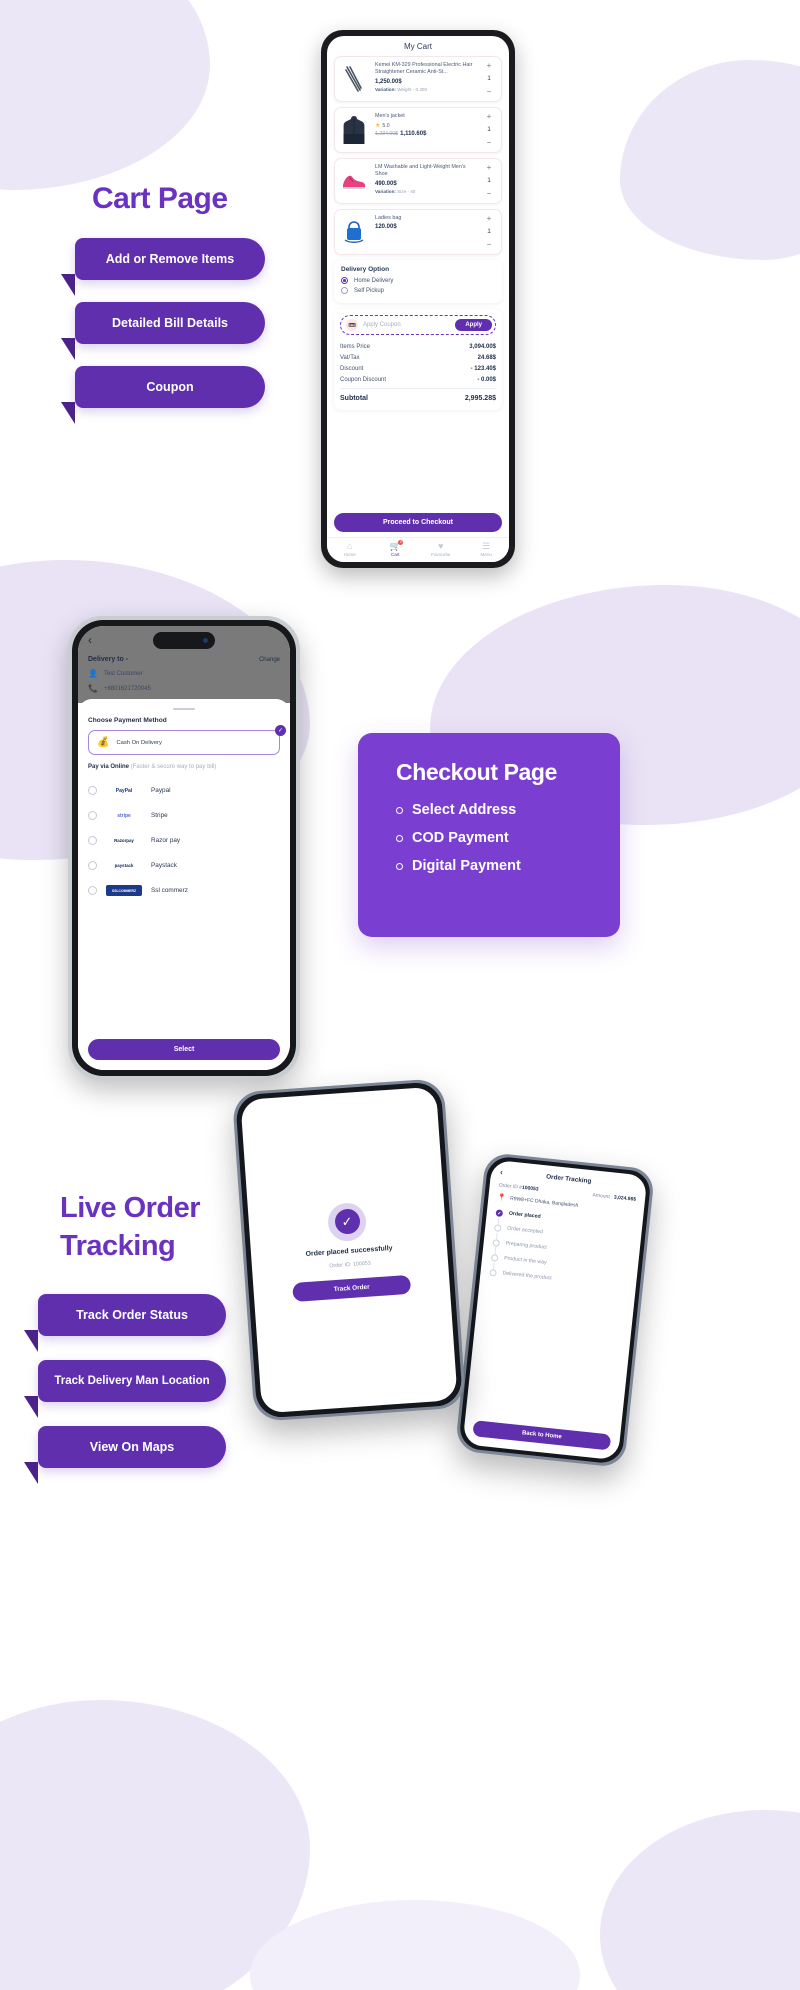  What do you see at coordinates (347, 1221) in the screenshot?
I see `check-circle-icon: ✓` at bounding box center [347, 1221].